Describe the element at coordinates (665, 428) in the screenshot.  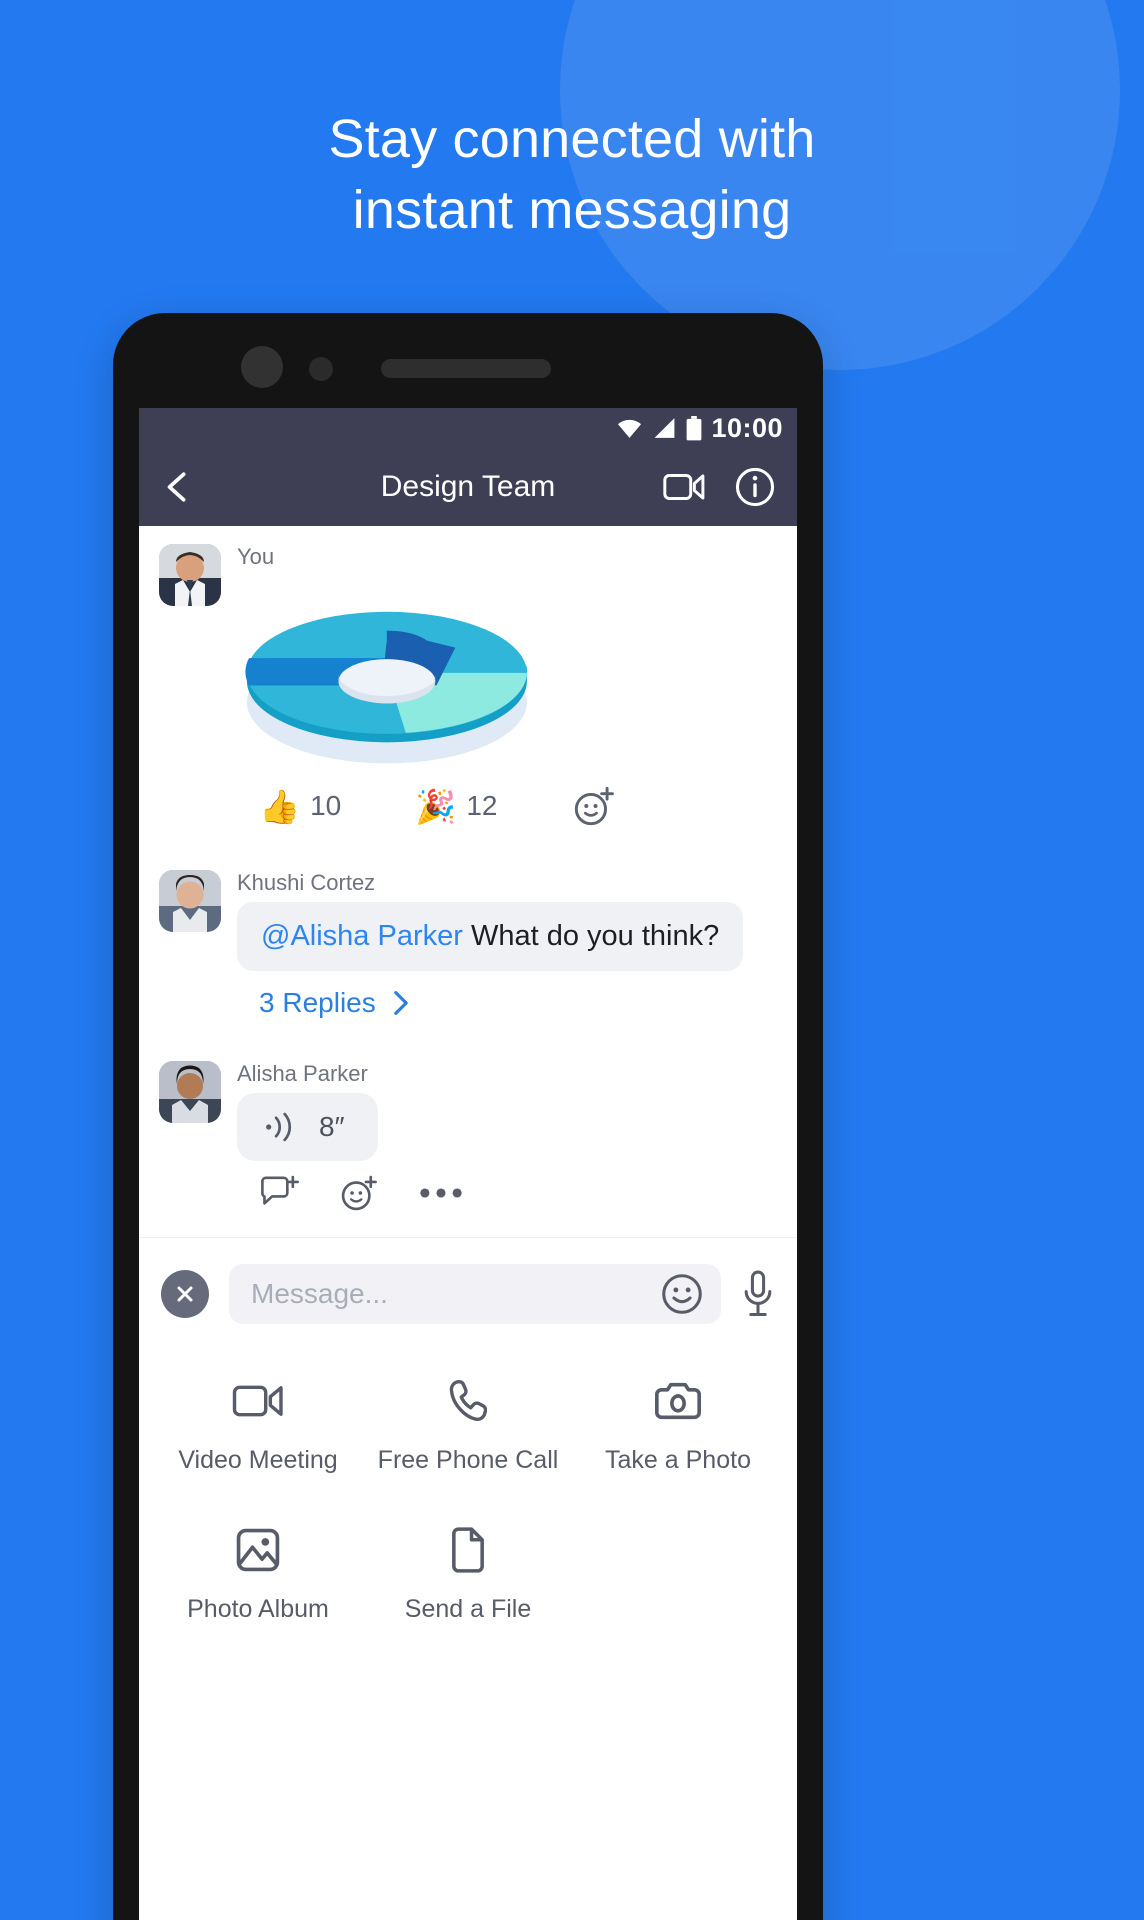
I see `cellular-signal-icon` at that location.